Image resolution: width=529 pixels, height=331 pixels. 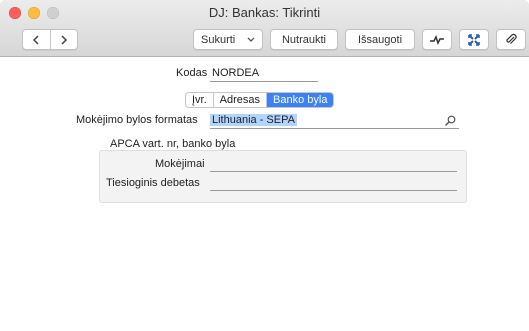 What do you see at coordinates (450, 121) in the screenshot?
I see `search-icon` at bounding box center [450, 121].